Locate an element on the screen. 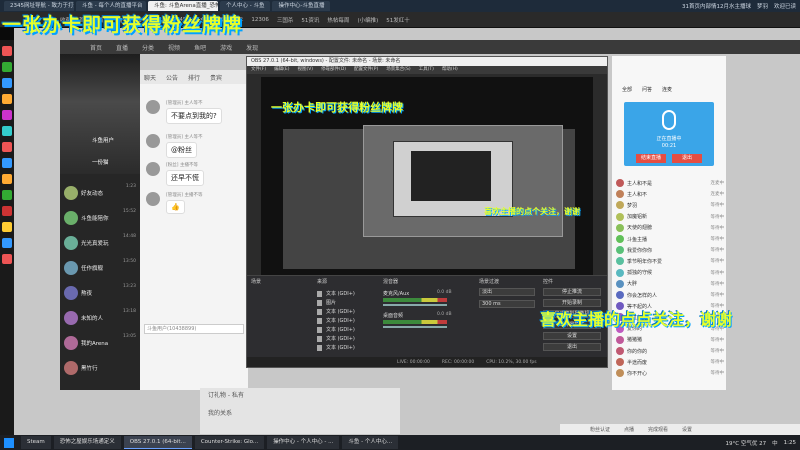 The width and height of the screenshot is (800, 450). bottom-toolbar-item: 设置 is located at coordinates (687, 429).